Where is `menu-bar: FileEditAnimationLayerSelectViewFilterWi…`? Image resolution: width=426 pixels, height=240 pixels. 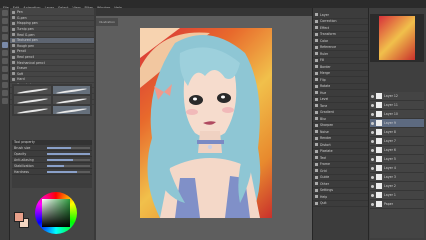 menu-bar: FileEditAnimationLayerSelectViewFilterWi… is located at coordinates (213, 5).